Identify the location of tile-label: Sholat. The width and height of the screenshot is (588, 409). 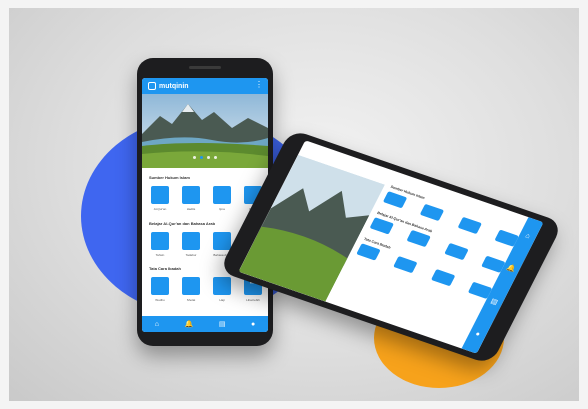
(191, 300).